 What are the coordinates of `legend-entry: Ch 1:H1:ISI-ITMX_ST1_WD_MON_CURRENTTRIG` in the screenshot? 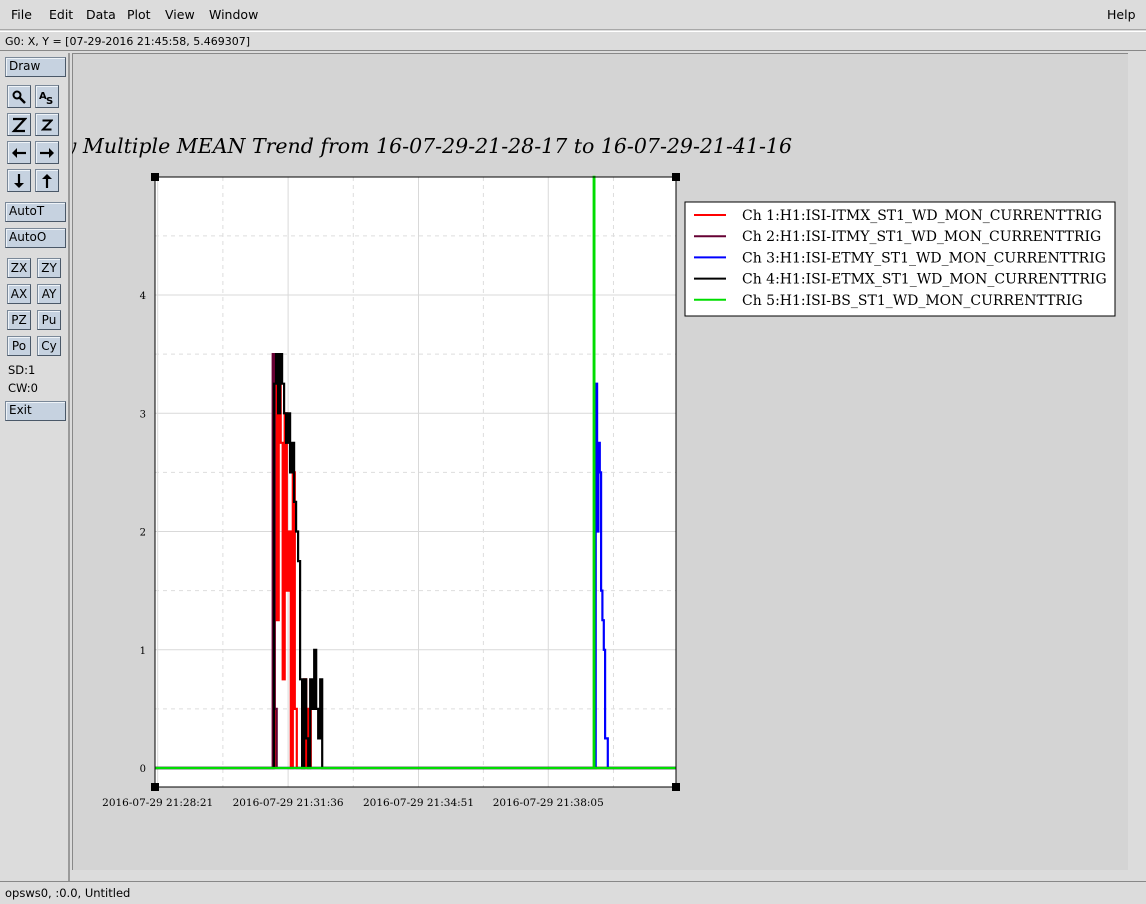 It's located at (922, 216).